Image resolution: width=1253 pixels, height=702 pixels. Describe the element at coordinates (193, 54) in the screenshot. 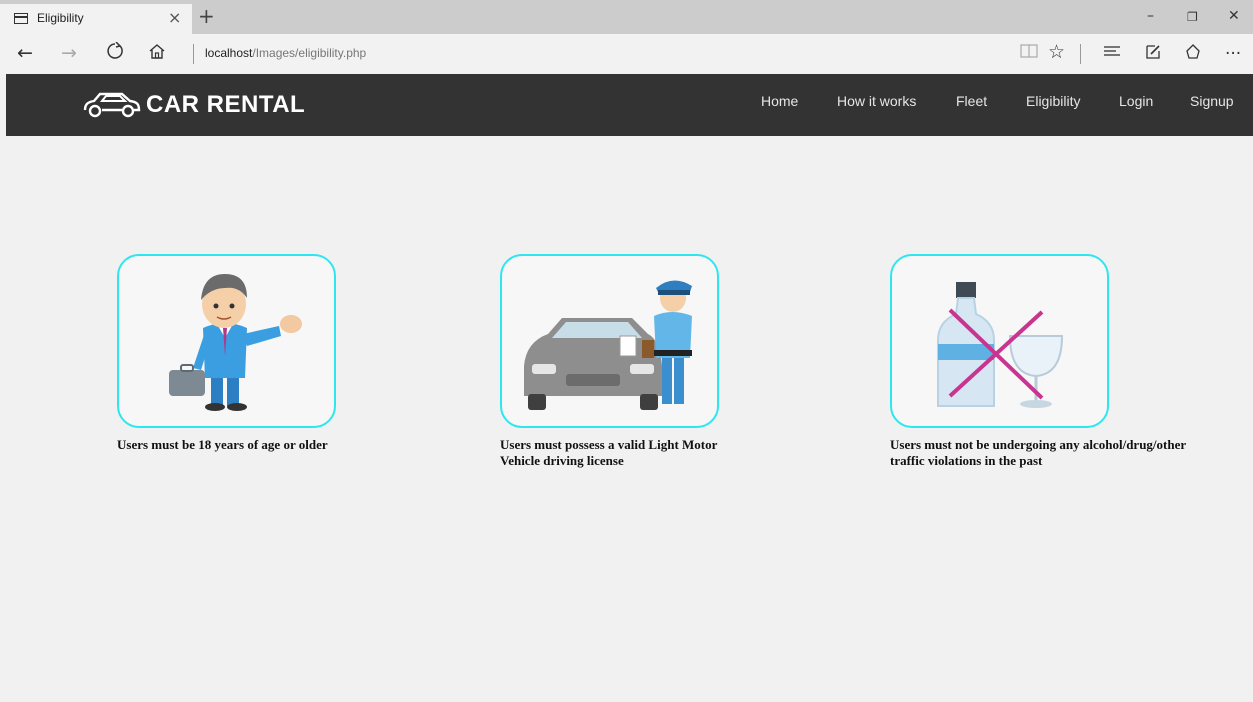

I see `url-separator` at that location.